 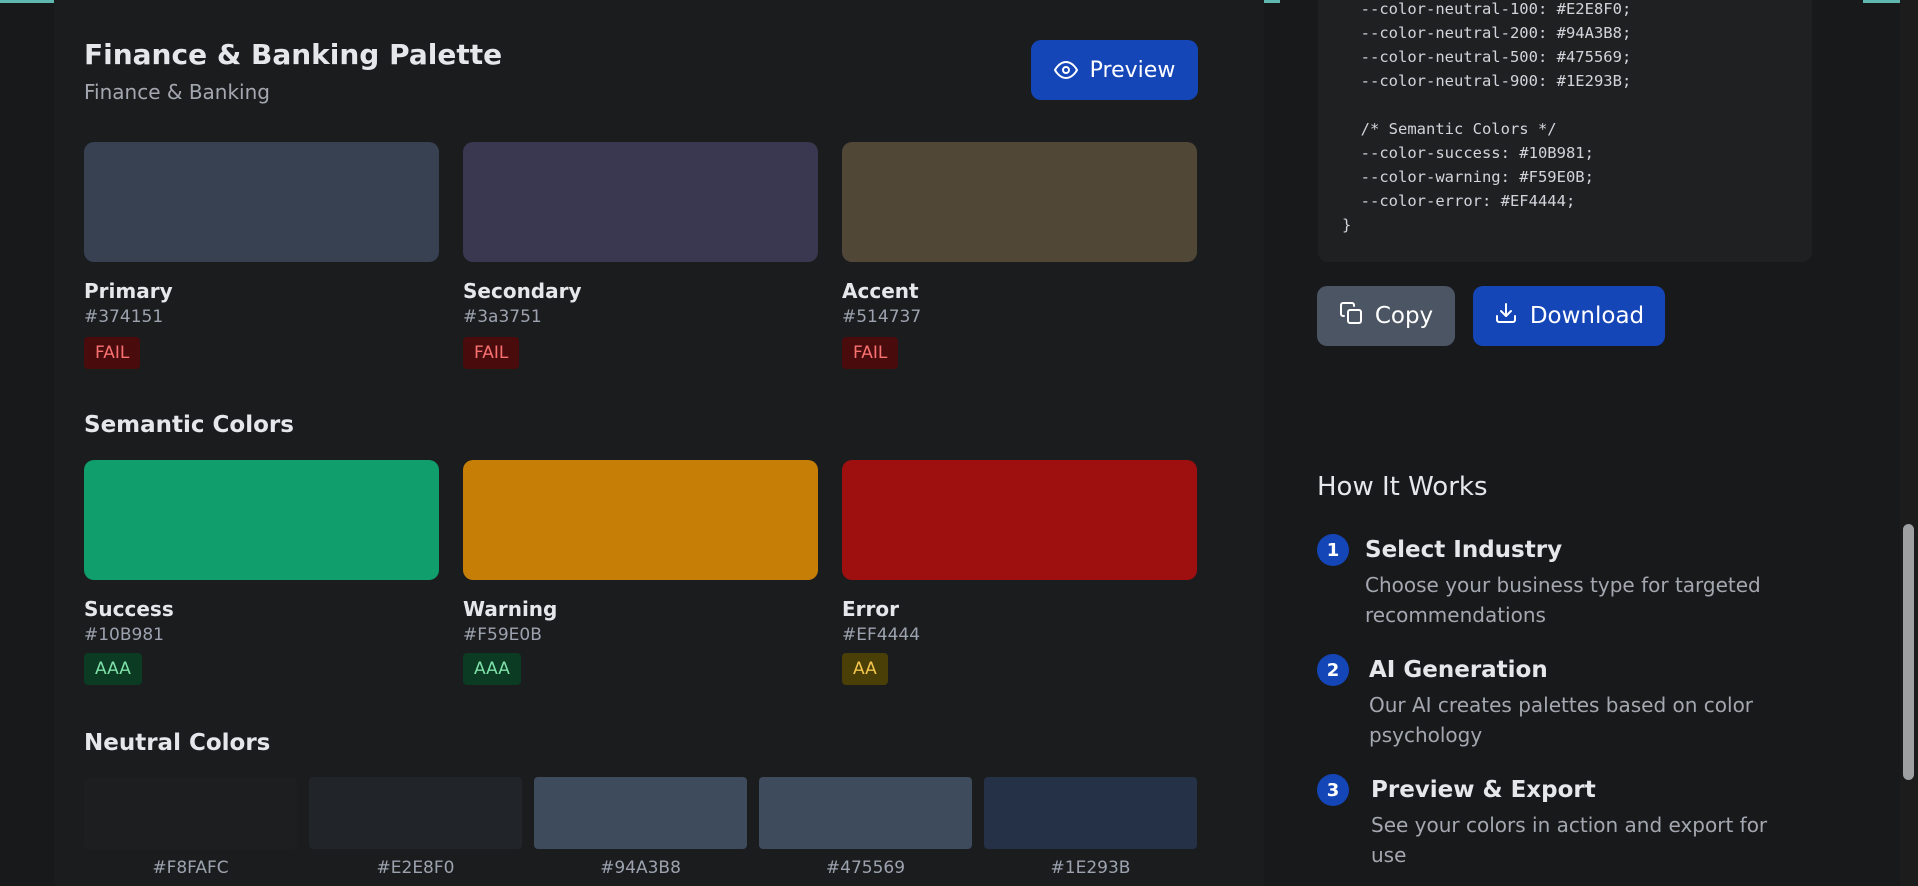 What do you see at coordinates (502, 317) in the screenshot?
I see `secondary-hex: #3a3751` at bounding box center [502, 317].